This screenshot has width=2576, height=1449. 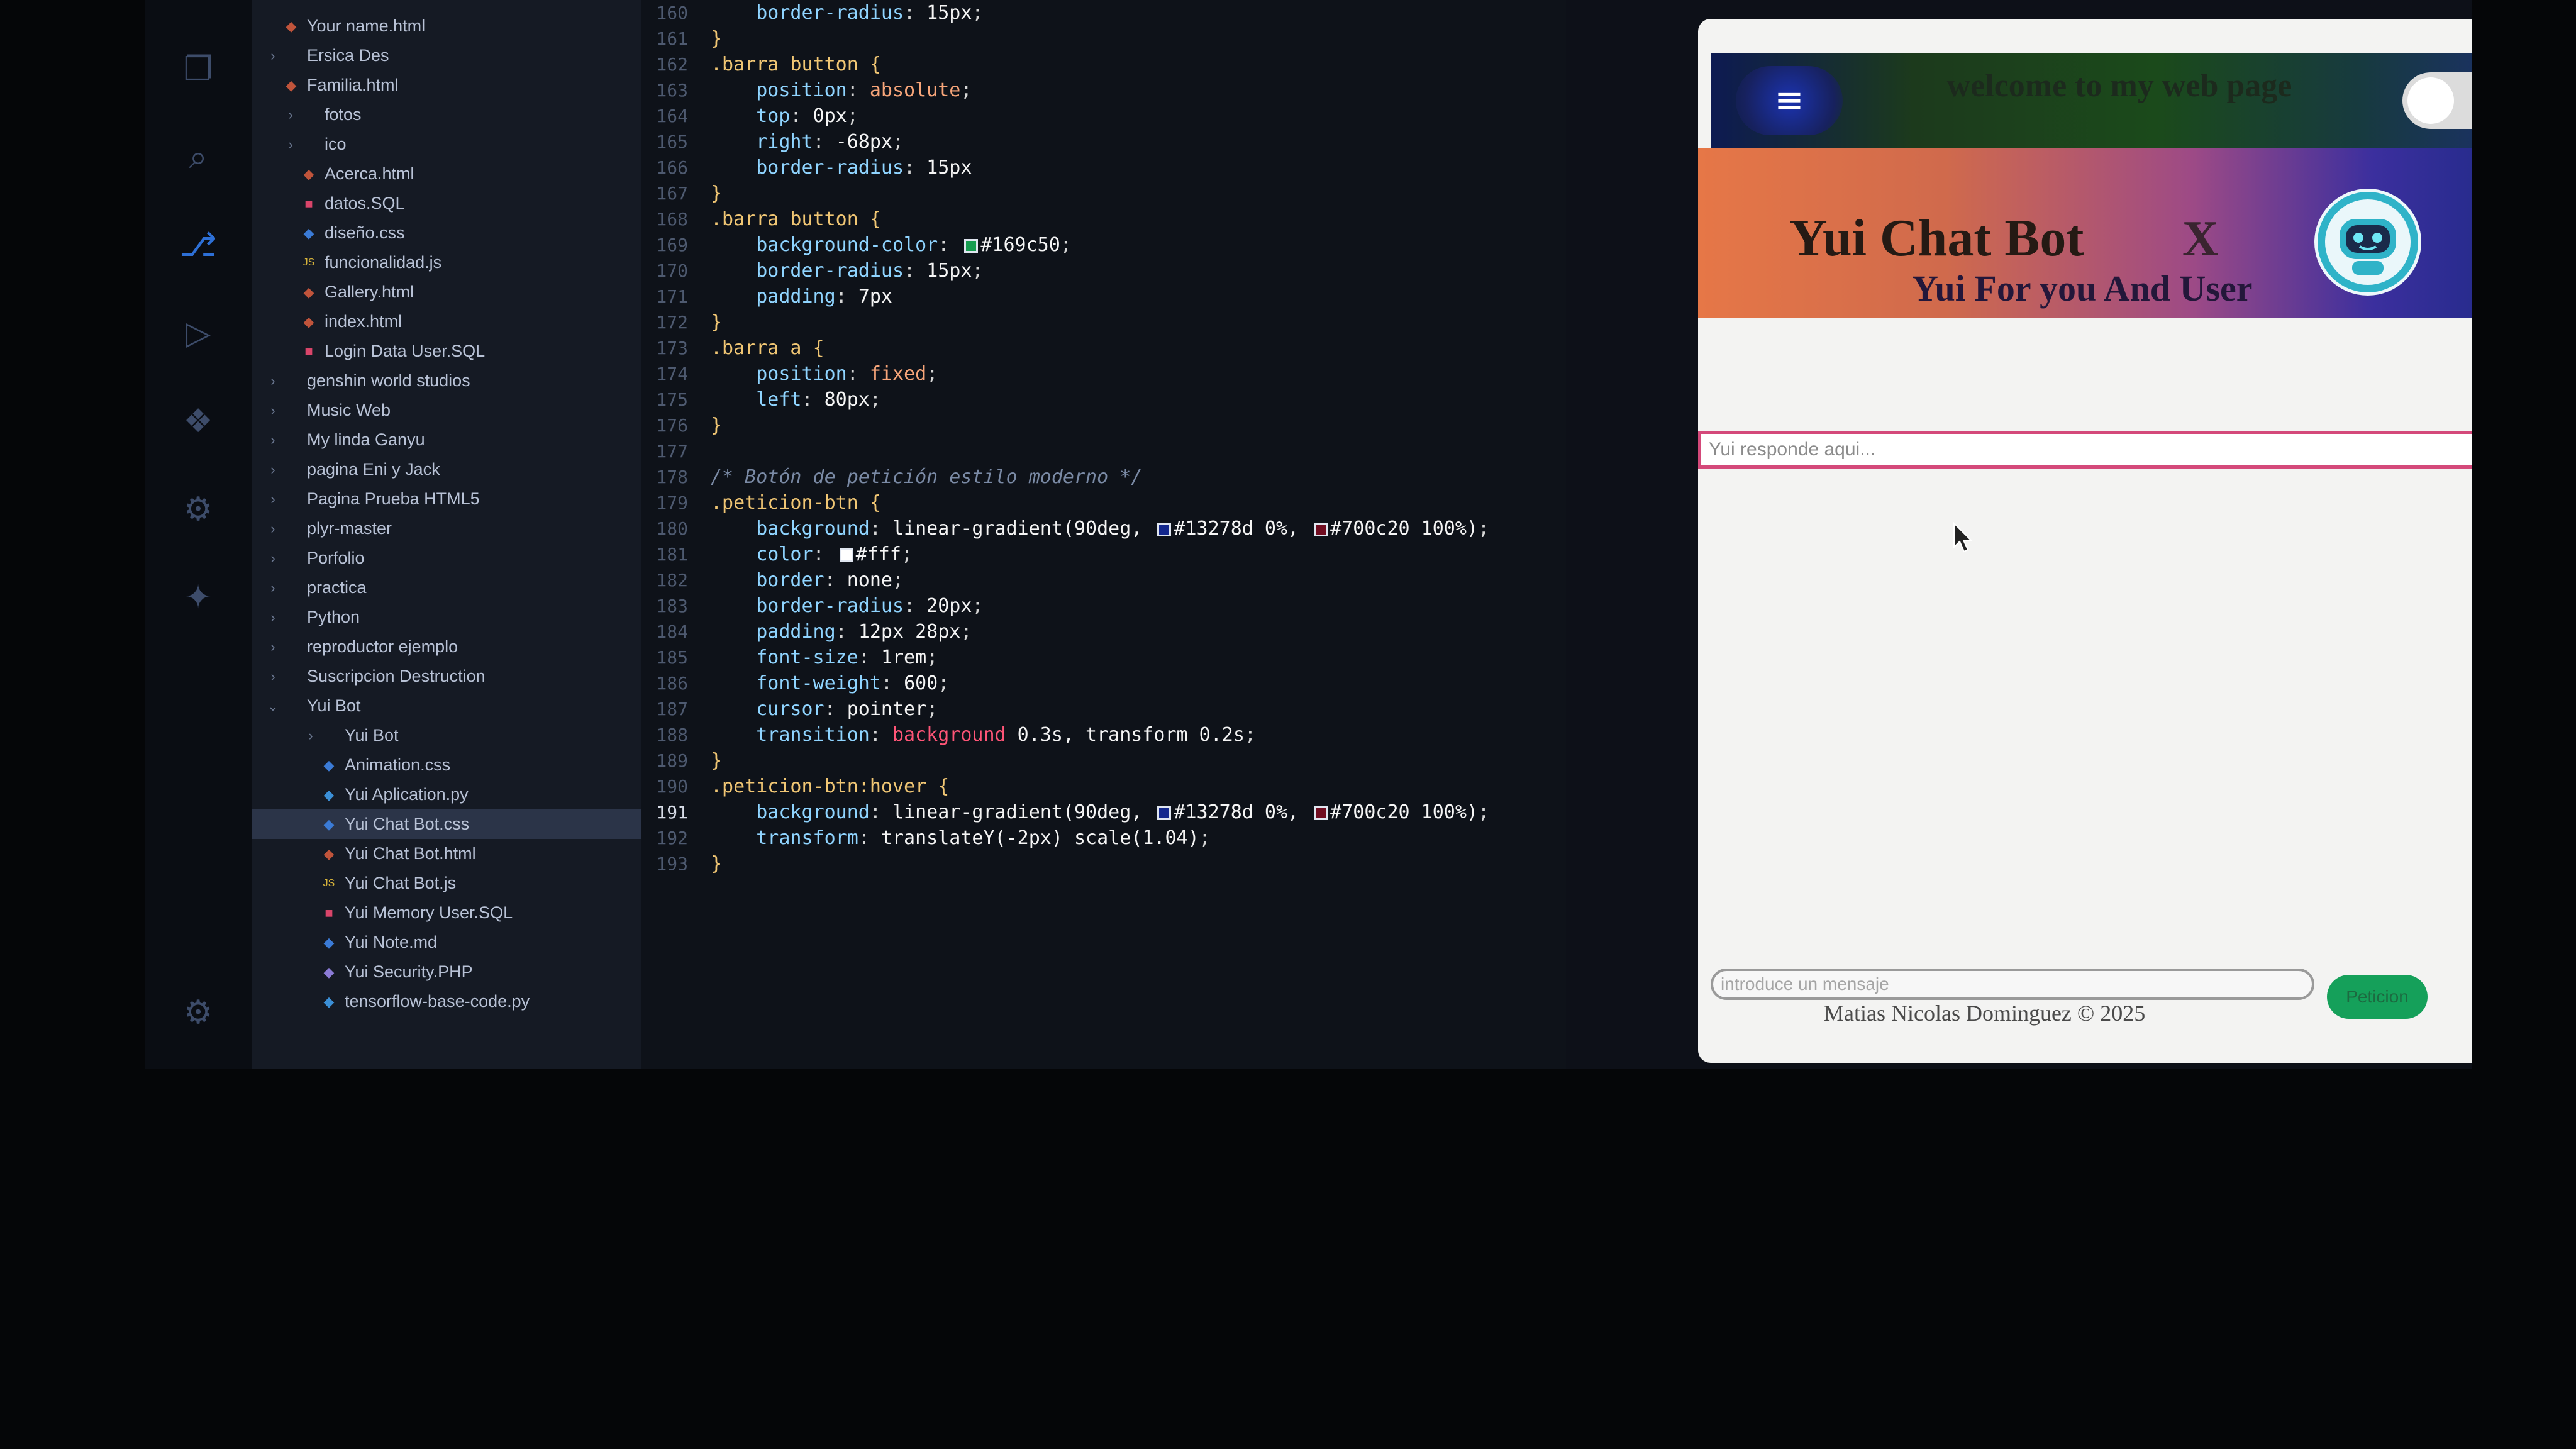 I want to click on code-line: 174 position: fixed;, so click(x=1103, y=374).